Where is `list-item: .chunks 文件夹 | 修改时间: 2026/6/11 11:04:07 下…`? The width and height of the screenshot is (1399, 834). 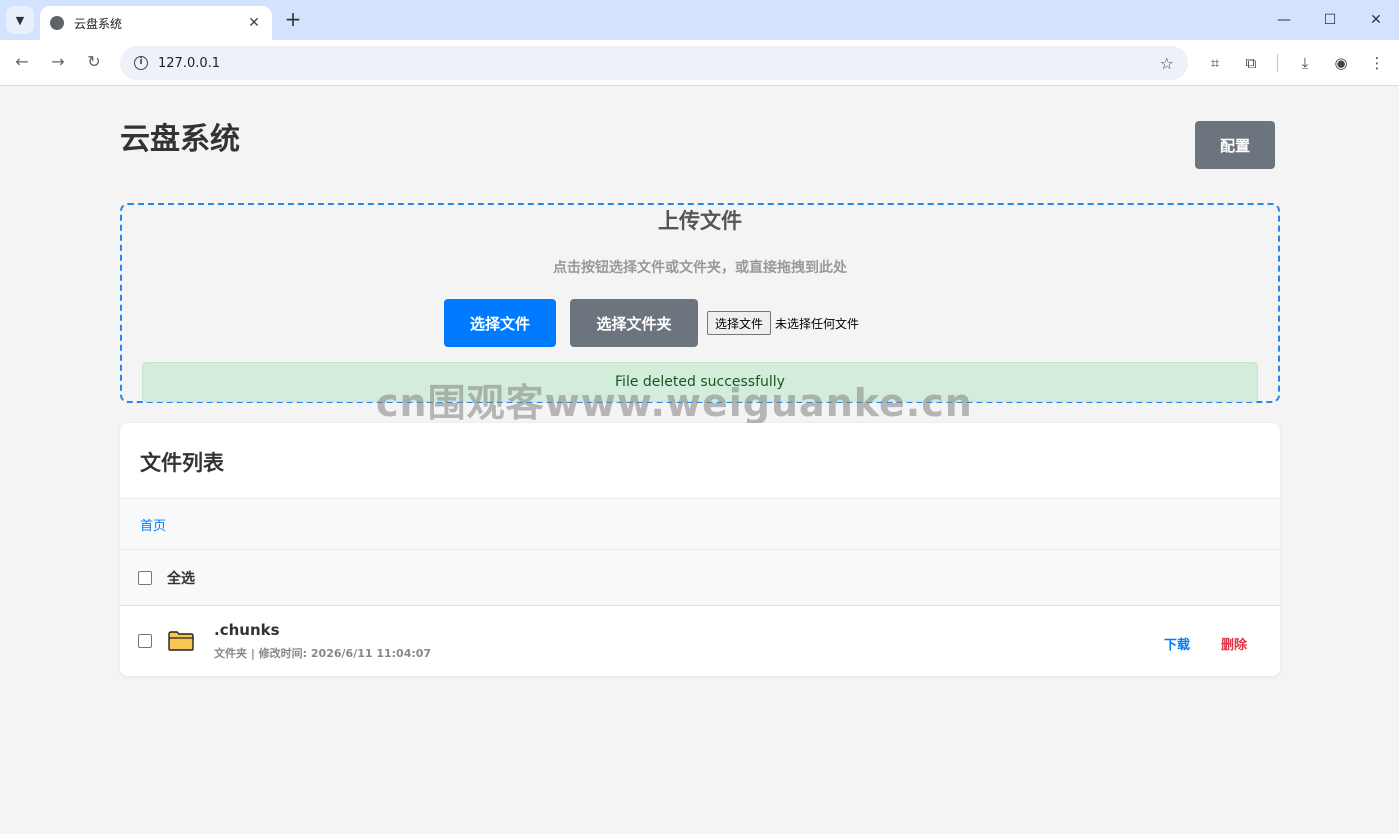 list-item: .chunks 文件夹 | 修改时间: 2026/6/11 11:04:07 下… is located at coordinates (700, 641).